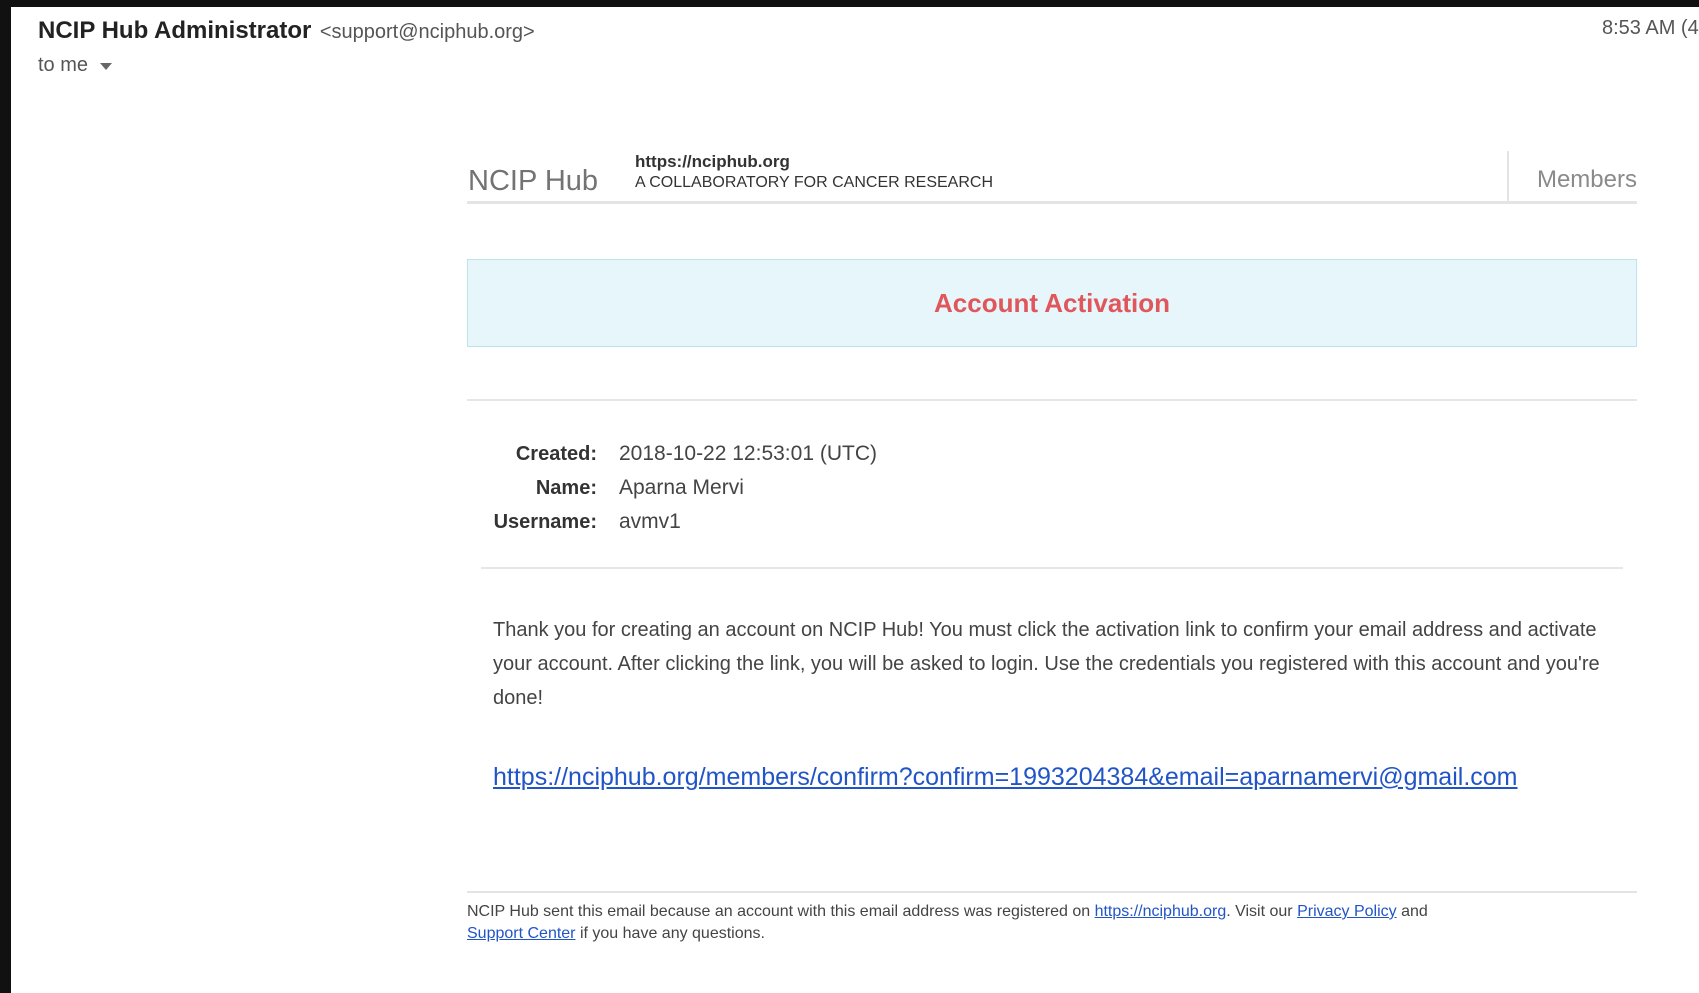 The image size is (1699, 993). I want to click on members-link: Members, so click(1587, 180).